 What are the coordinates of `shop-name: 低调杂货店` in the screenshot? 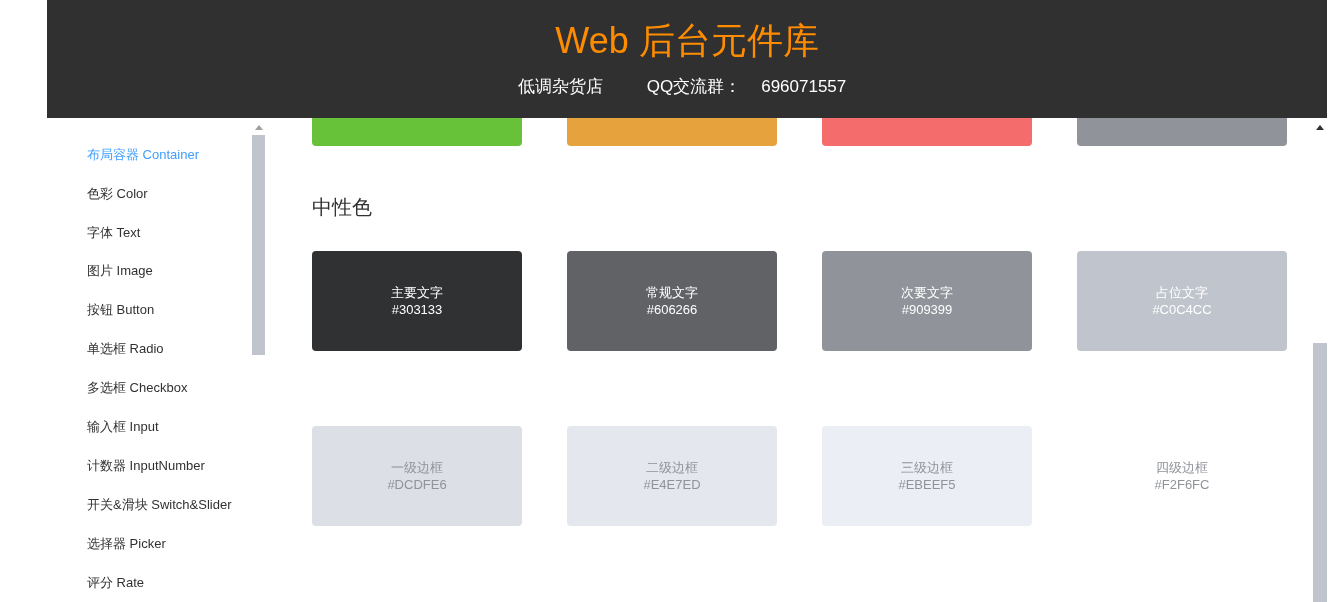 It's located at (560, 87).